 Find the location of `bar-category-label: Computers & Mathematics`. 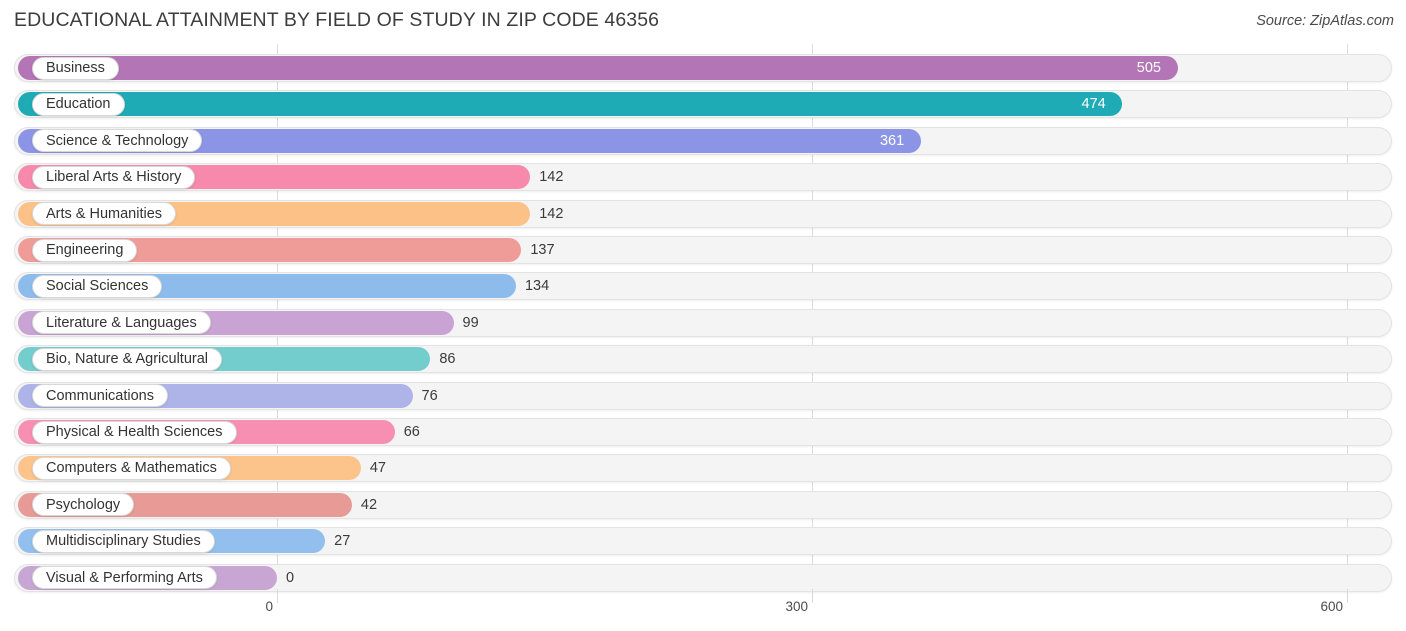

bar-category-label: Computers & Mathematics is located at coordinates (131, 468).